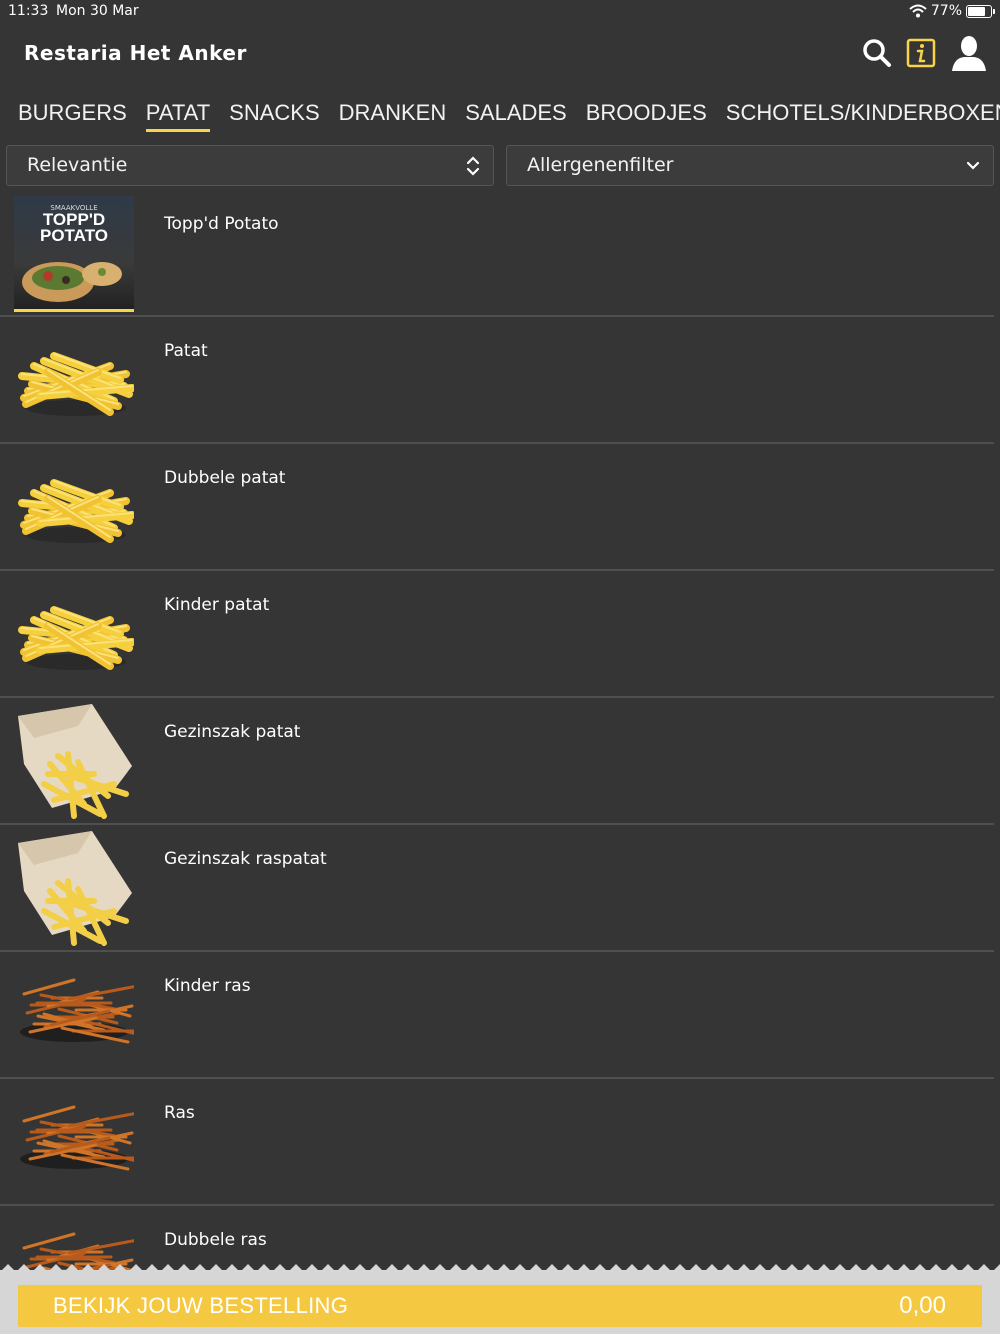 This screenshot has width=1000, height=1334. I want to click on wifi-icon, so click(918, 11).